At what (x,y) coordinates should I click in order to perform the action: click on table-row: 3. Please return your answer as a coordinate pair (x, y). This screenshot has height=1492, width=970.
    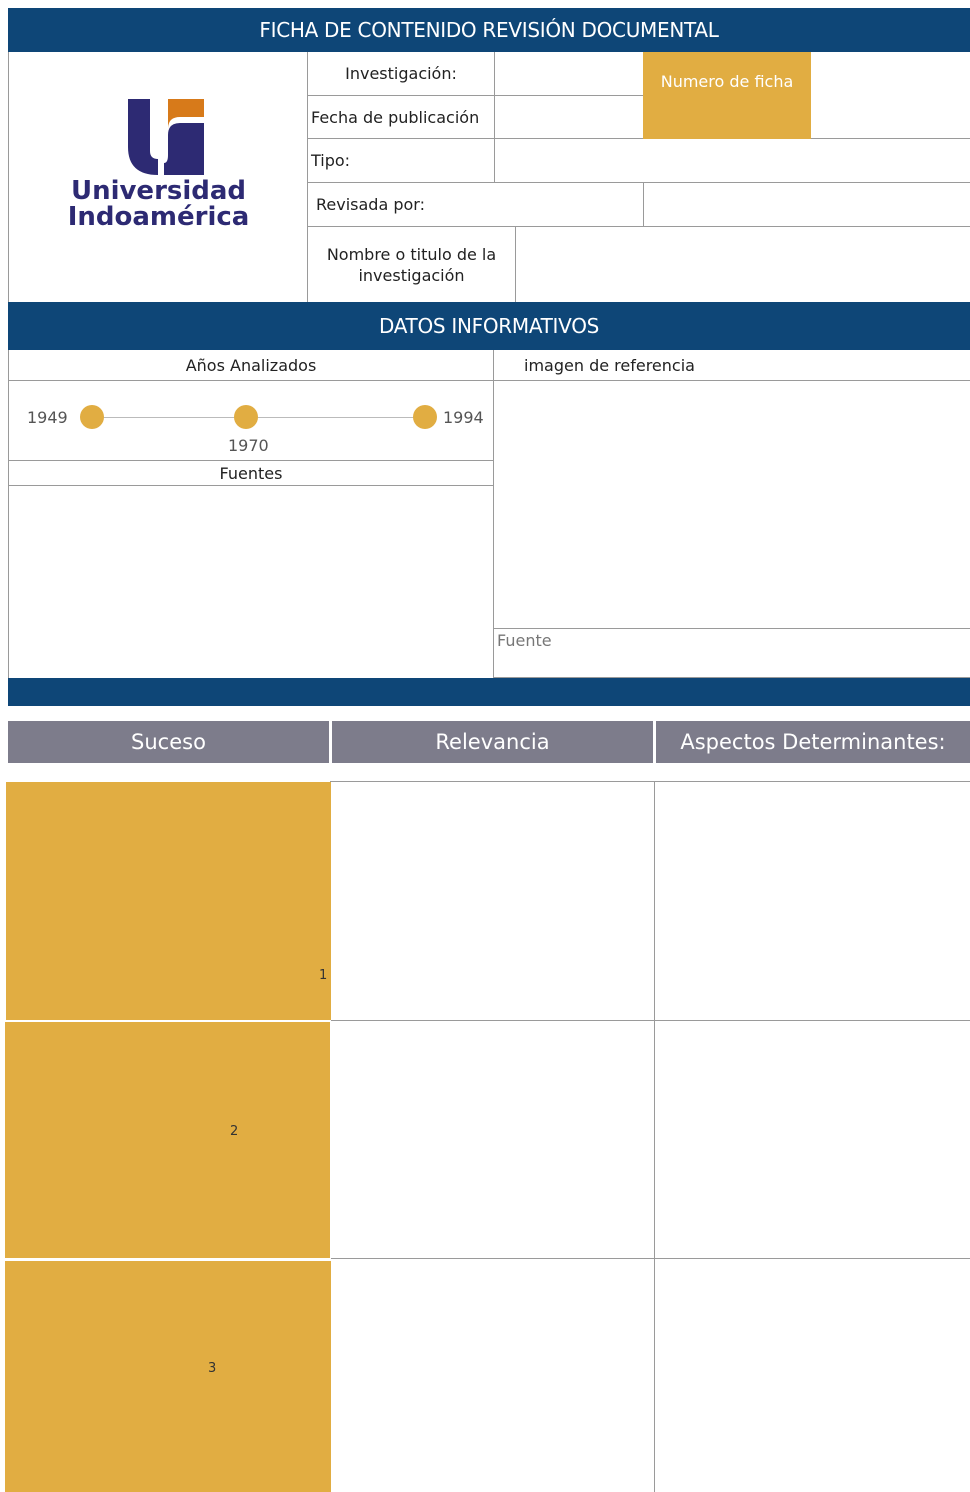
    Looking at the image, I should click on (168, 1376).